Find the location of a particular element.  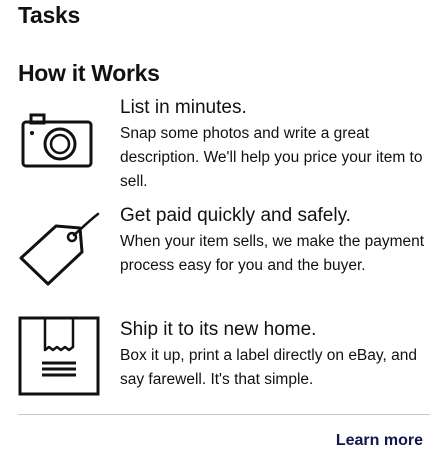

step-heading: Get paid quickly and safely. is located at coordinates (235, 215).